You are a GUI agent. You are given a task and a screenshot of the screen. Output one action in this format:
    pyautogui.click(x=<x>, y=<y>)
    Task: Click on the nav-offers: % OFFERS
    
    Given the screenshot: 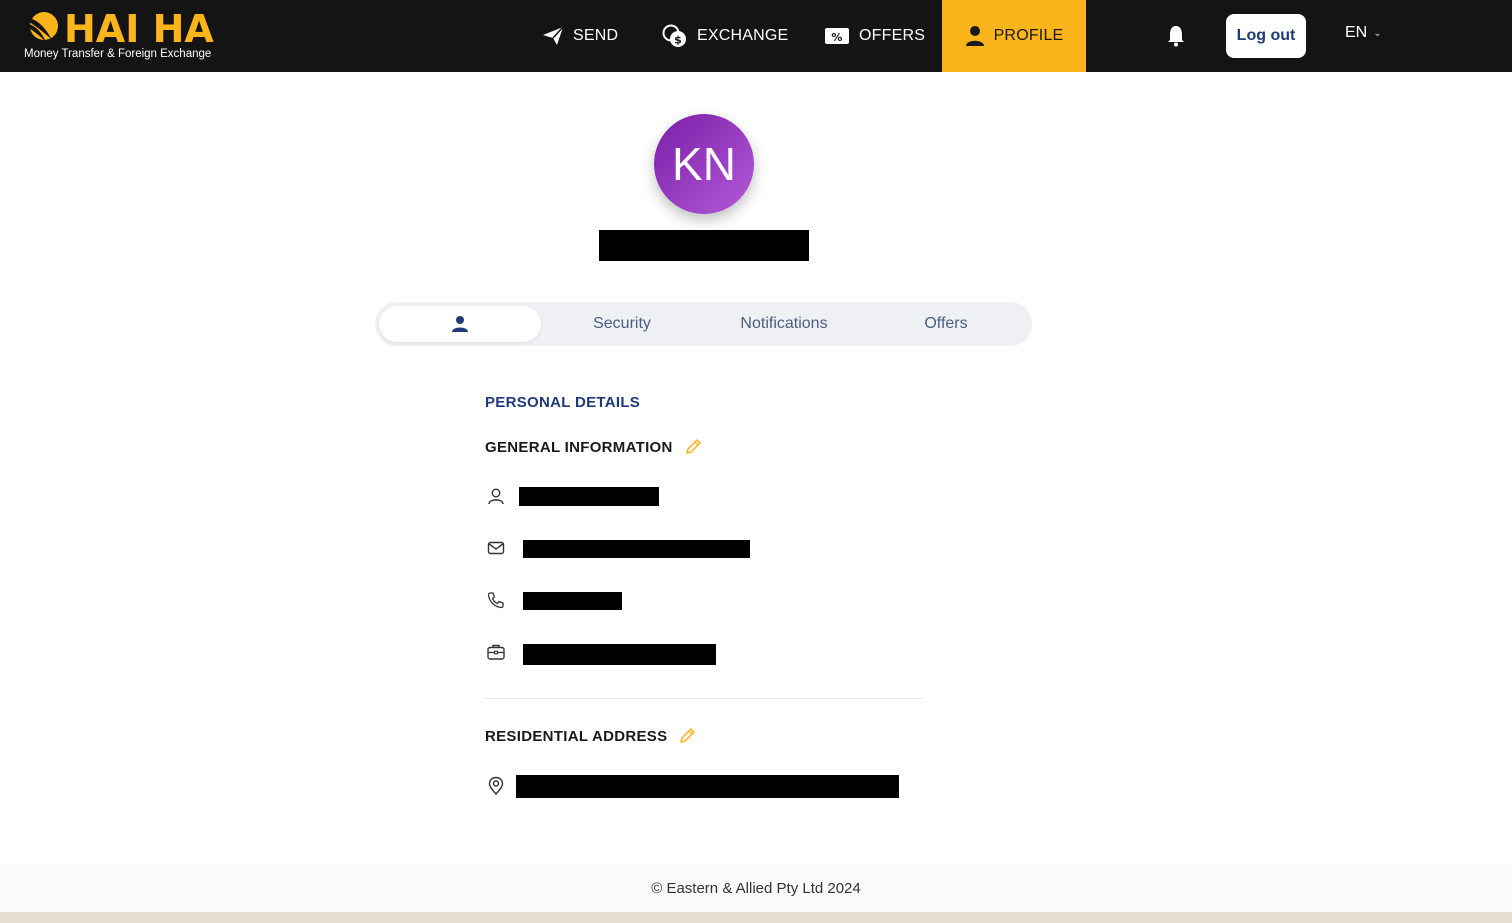 What is the action you would take?
    pyautogui.click(x=874, y=36)
    